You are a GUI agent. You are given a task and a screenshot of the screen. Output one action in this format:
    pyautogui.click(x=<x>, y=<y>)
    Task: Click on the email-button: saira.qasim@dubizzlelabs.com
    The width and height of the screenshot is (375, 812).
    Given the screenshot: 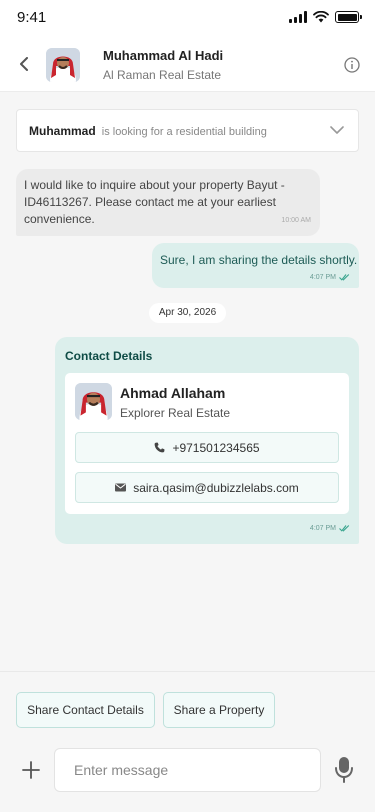 What is the action you would take?
    pyautogui.click(x=207, y=487)
    